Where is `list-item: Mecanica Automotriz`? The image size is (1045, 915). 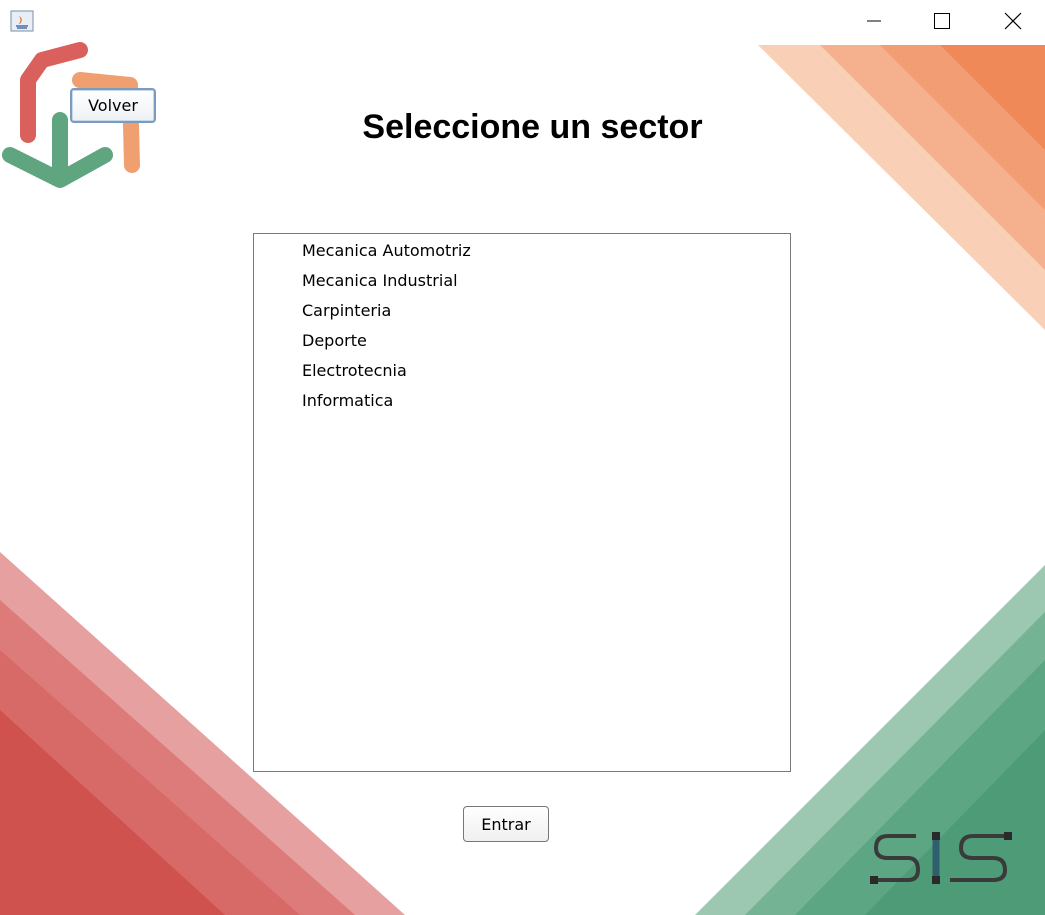
list-item: Mecanica Automotriz is located at coordinates (542, 253).